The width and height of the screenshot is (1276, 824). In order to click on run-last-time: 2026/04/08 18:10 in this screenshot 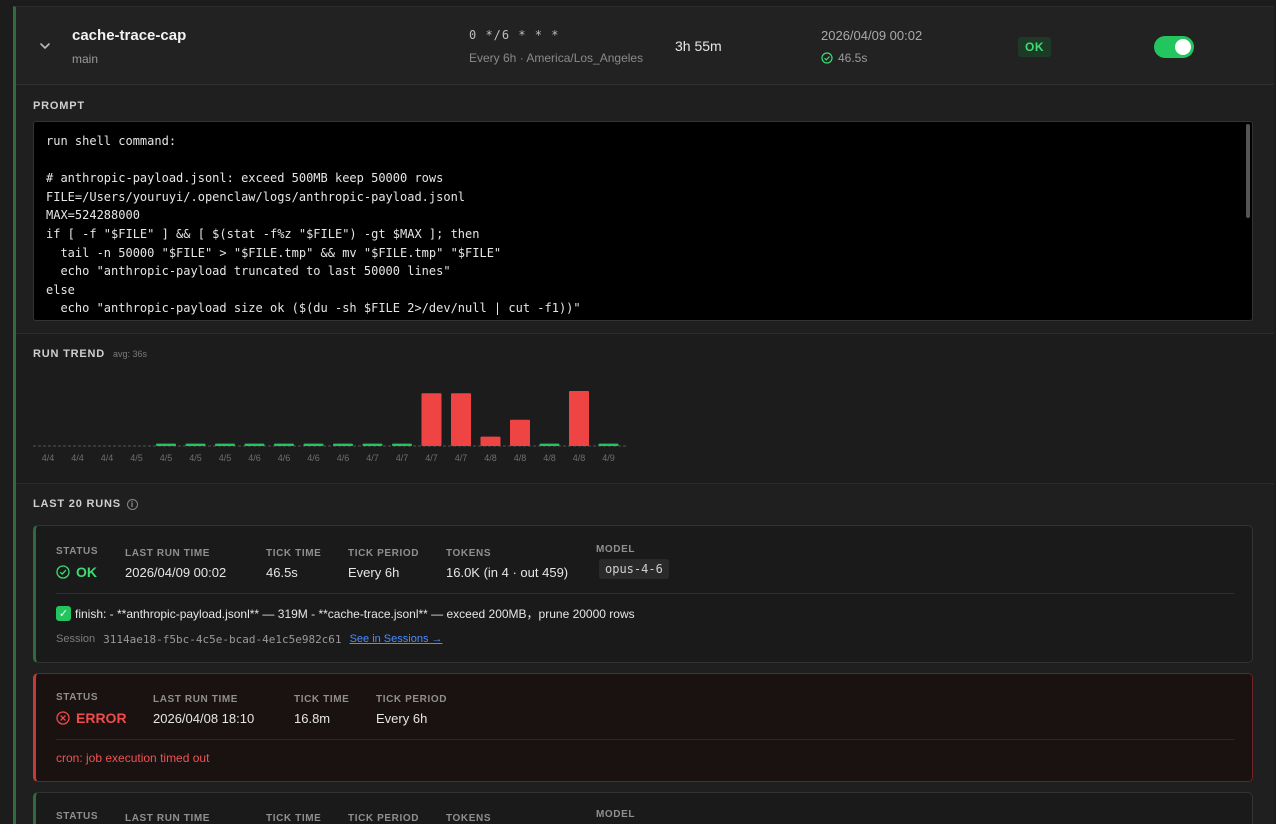, I will do `click(204, 718)`.